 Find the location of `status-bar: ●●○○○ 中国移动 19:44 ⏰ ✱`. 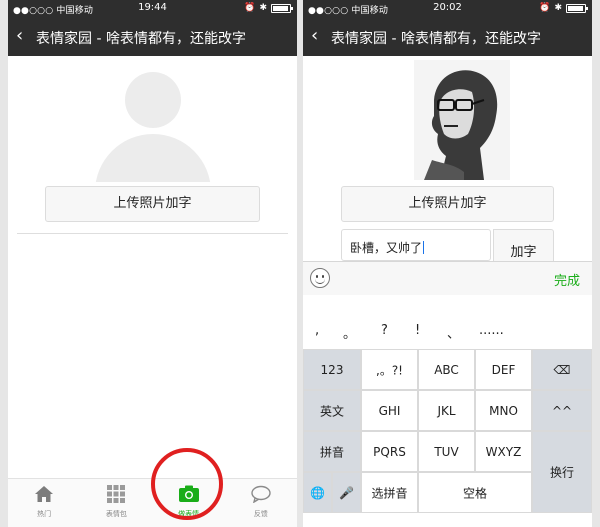

status-bar: ●●○○○ 中国移动 19:44 ⏰ ✱ is located at coordinates (152, 9).